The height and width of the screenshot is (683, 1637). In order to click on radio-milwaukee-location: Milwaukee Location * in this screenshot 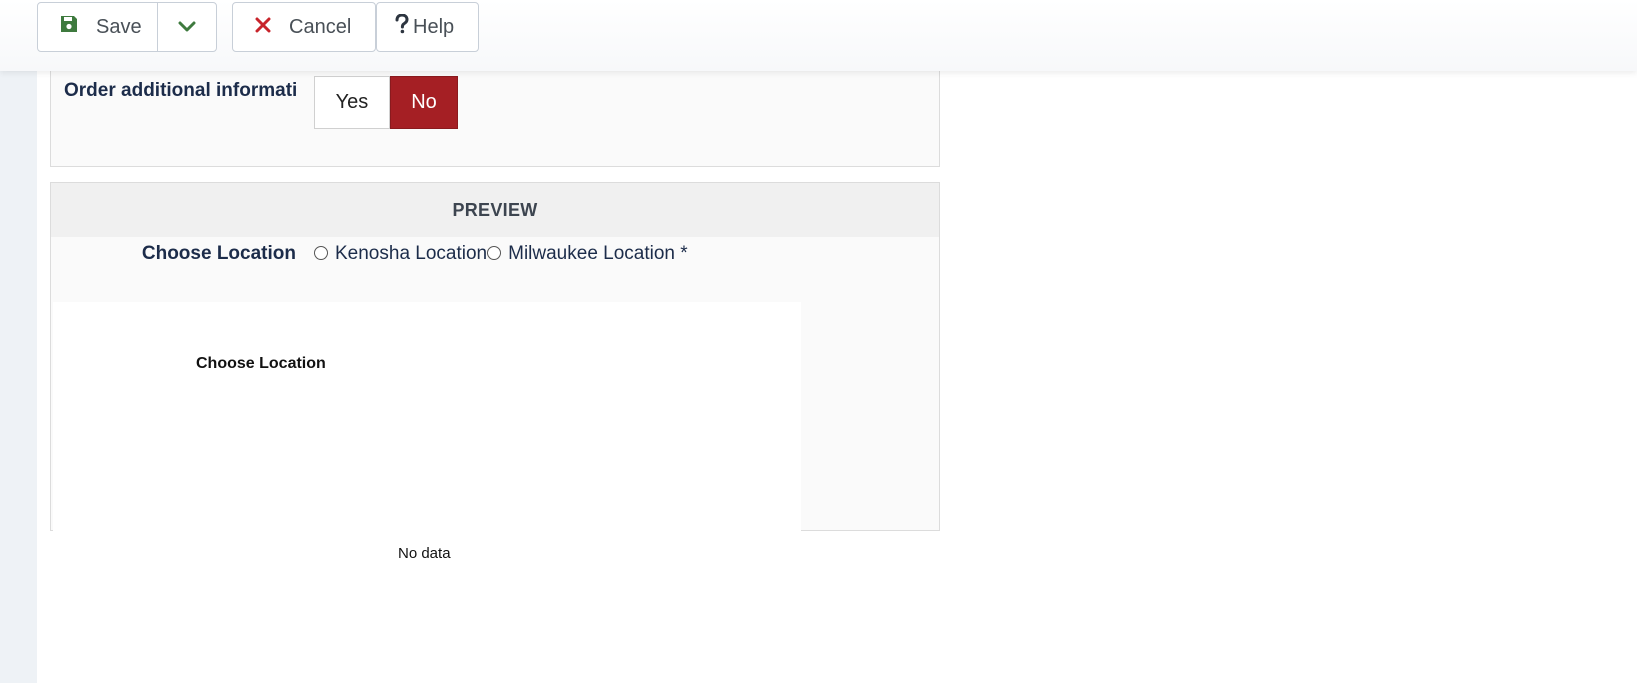, I will do `click(587, 254)`.